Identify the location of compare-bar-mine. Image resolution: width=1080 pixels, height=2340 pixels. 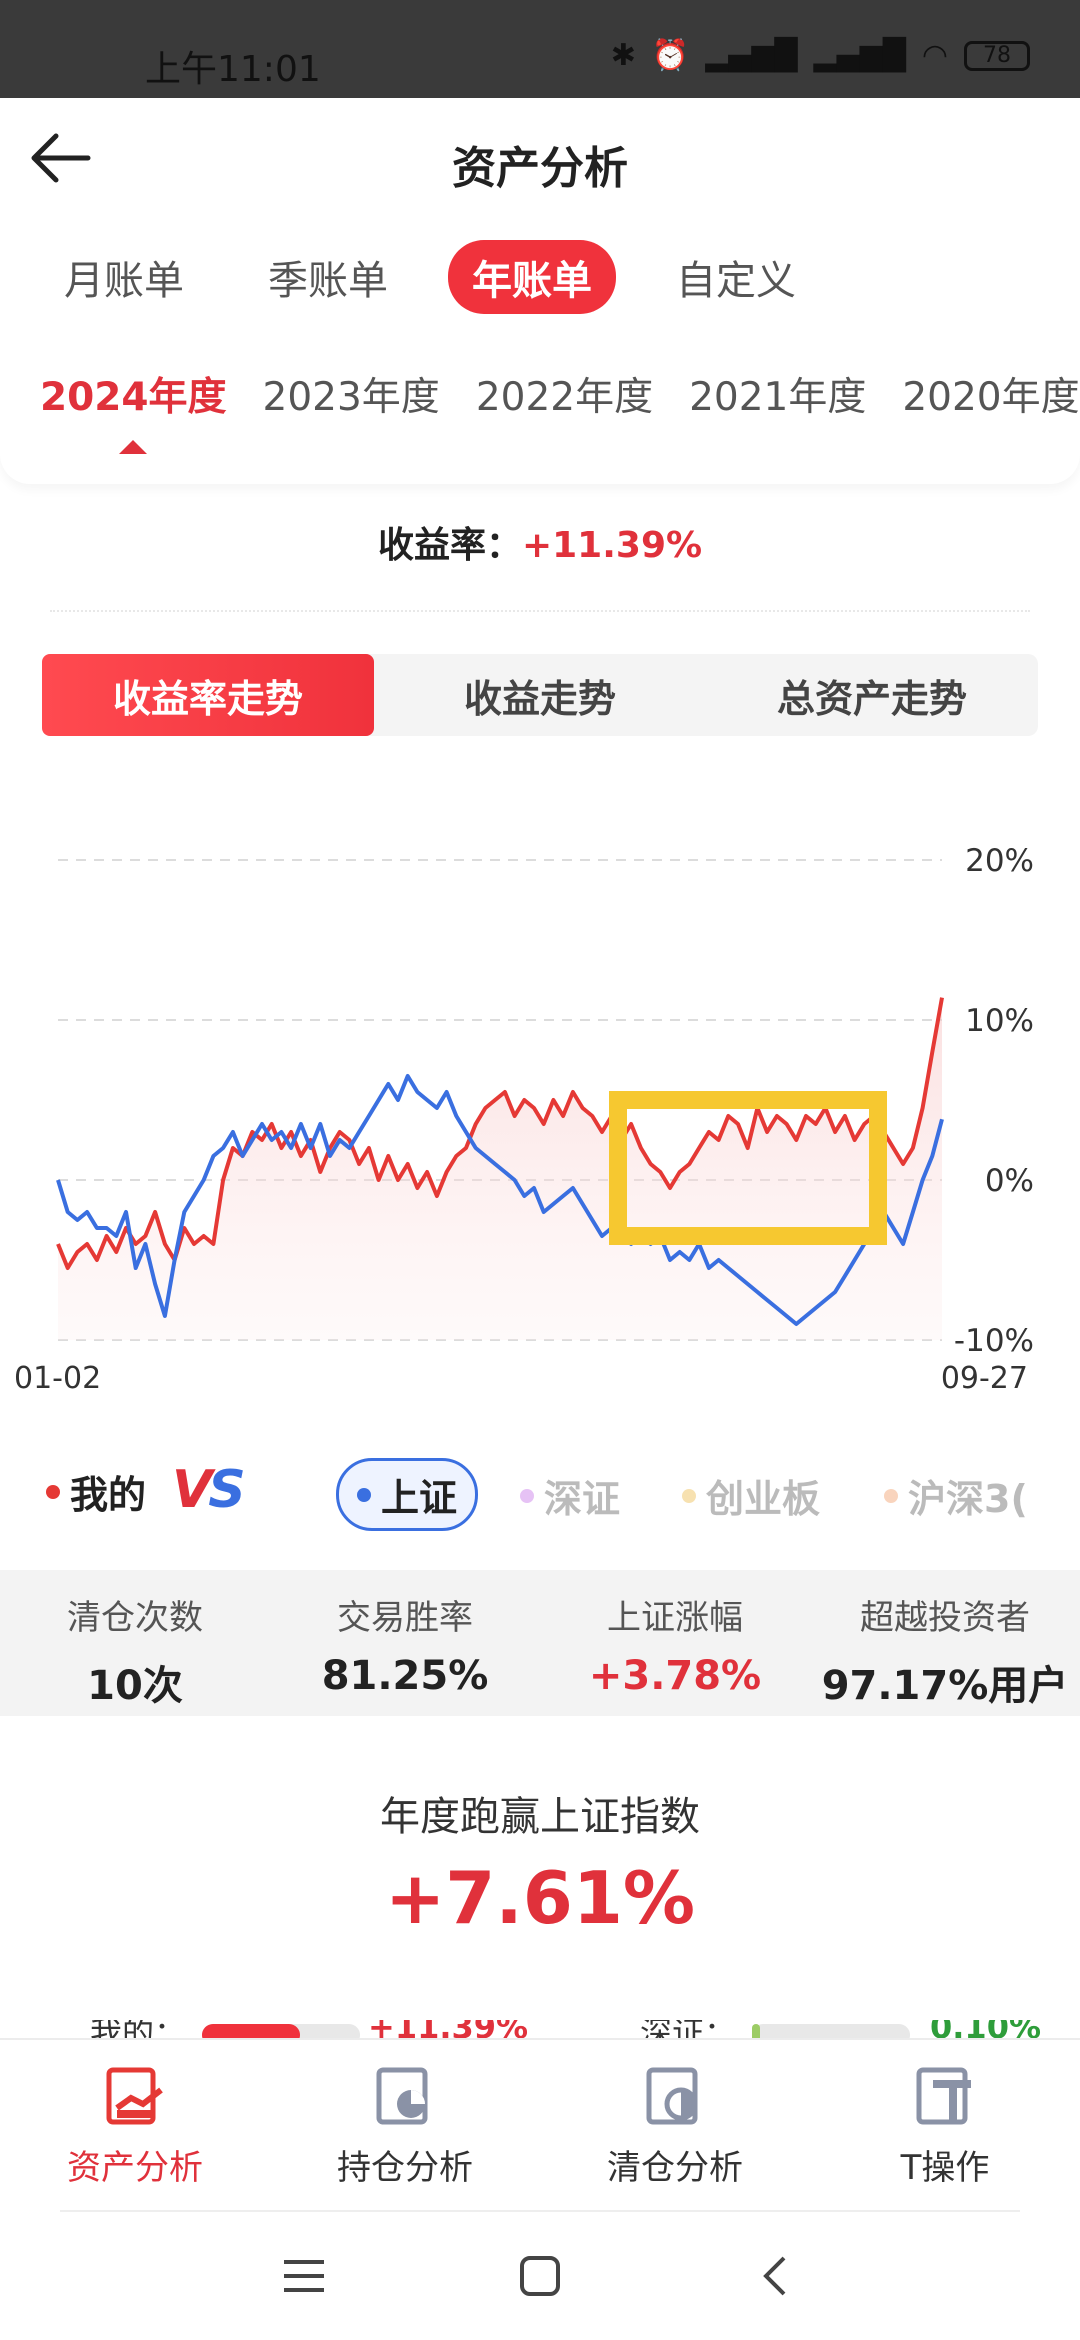
(281, 2031).